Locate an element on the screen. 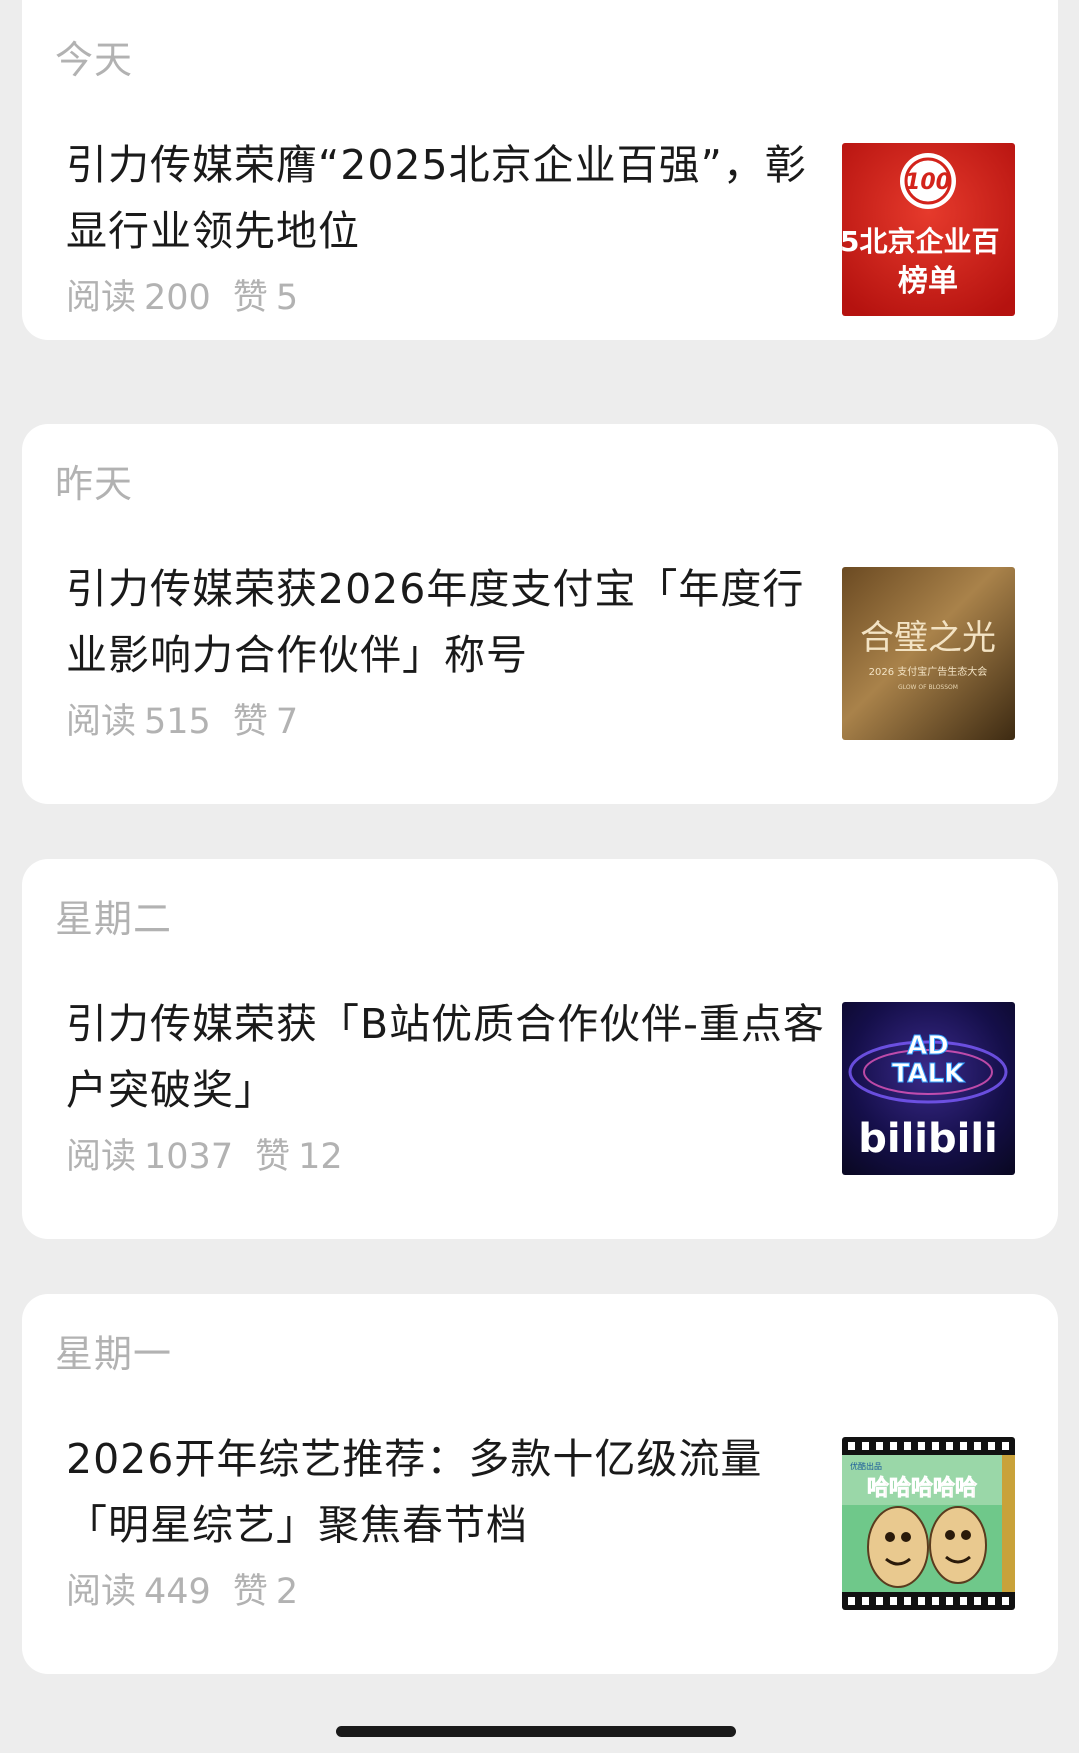 This screenshot has width=1079, height=1753. read-count: 阅读 200 is located at coordinates (138, 298).